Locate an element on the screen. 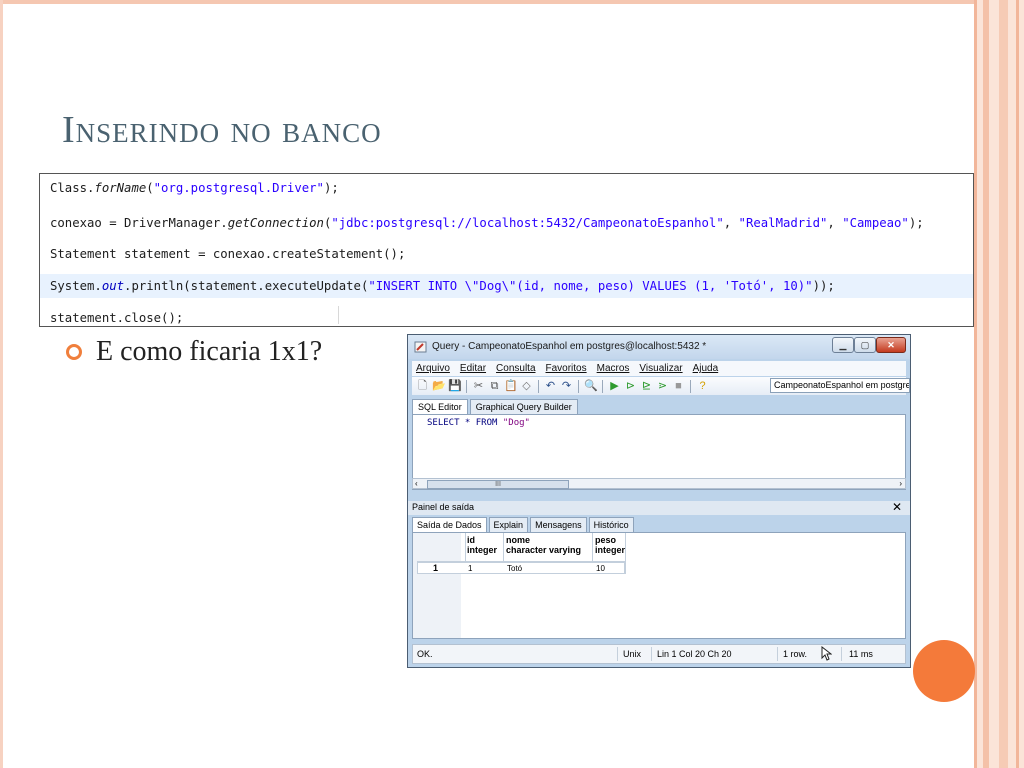  output-panel-header: Painel de saída ✕ is located at coordinates (659, 507).